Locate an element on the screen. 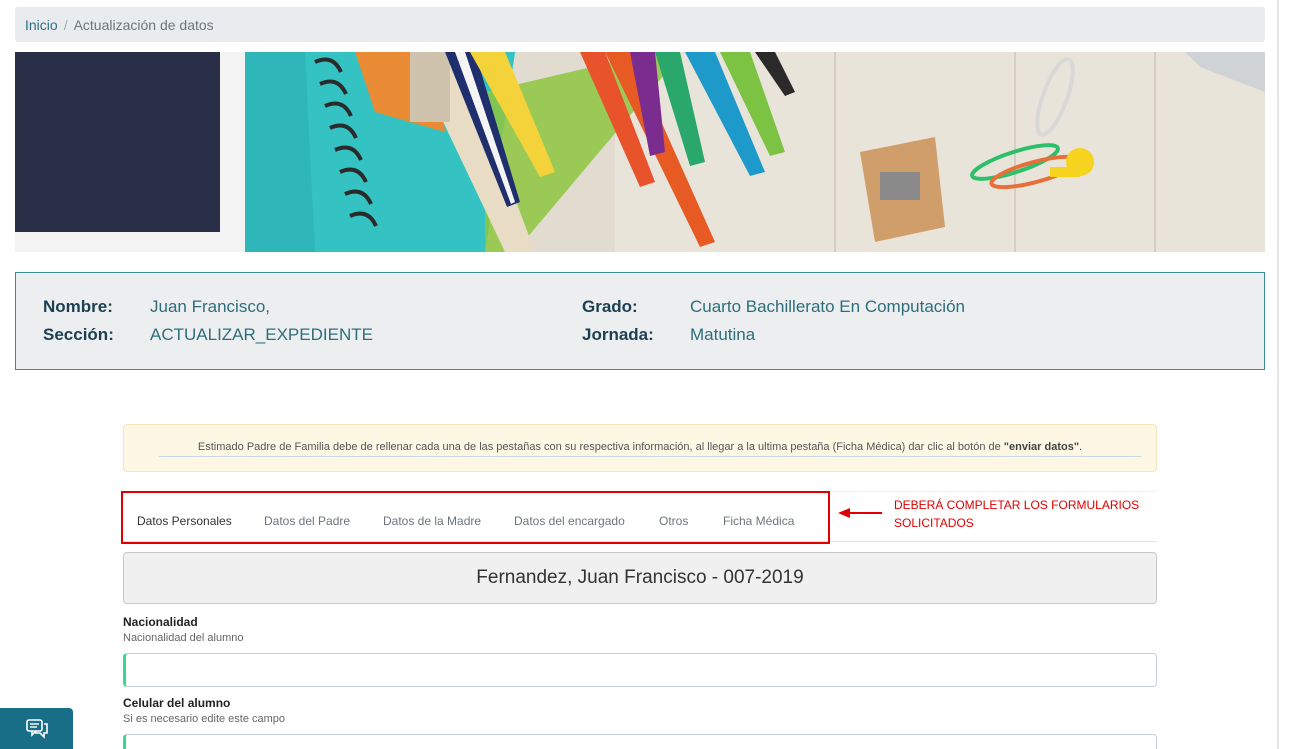 This screenshot has height=749, width=1292. annotation-line-2: SOLICITADOS is located at coordinates (934, 523).